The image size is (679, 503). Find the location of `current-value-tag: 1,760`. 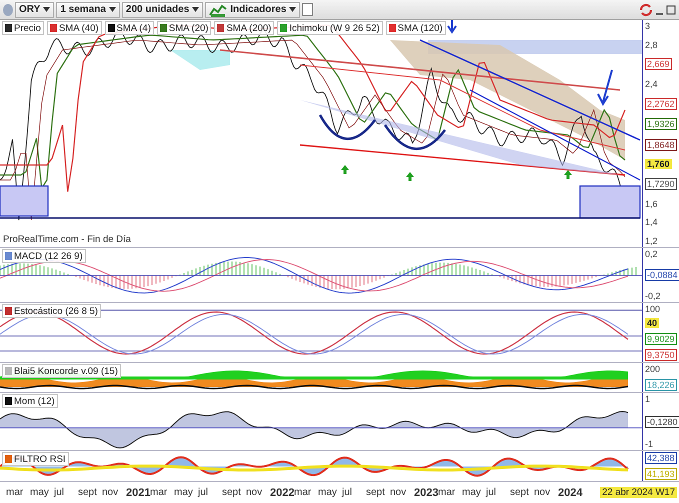

current-value-tag: 1,760 is located at coordinates (658, 164).